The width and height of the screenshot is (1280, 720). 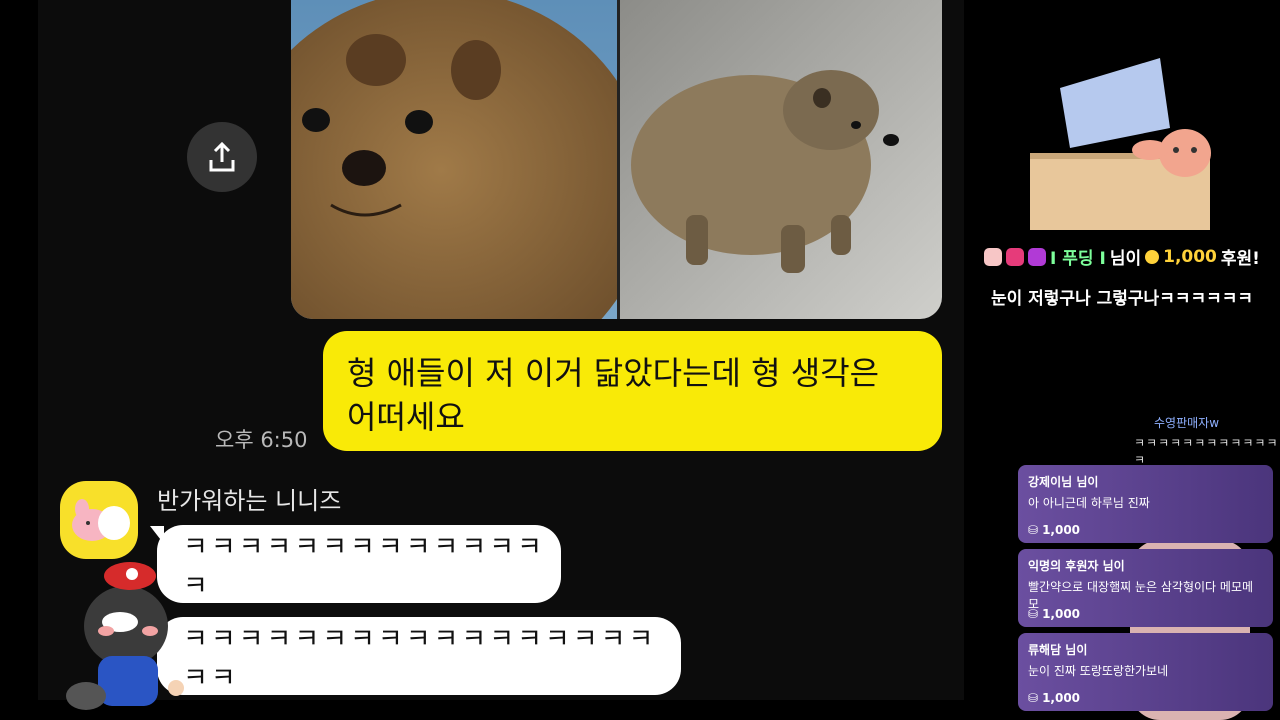 What do you see at coordinates (1078, 259) in the screenshot?
I see `donor-nickname: I 푸딩 I` at bounding box center [1078, 259].